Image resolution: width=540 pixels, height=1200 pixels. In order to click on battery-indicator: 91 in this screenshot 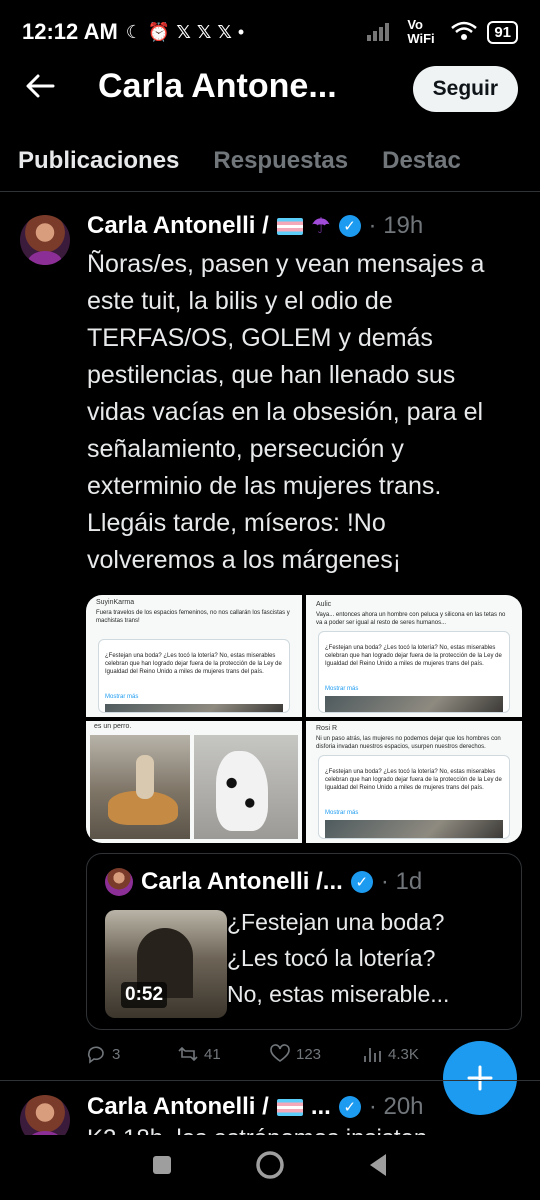, I will do `click(502, 32)`.